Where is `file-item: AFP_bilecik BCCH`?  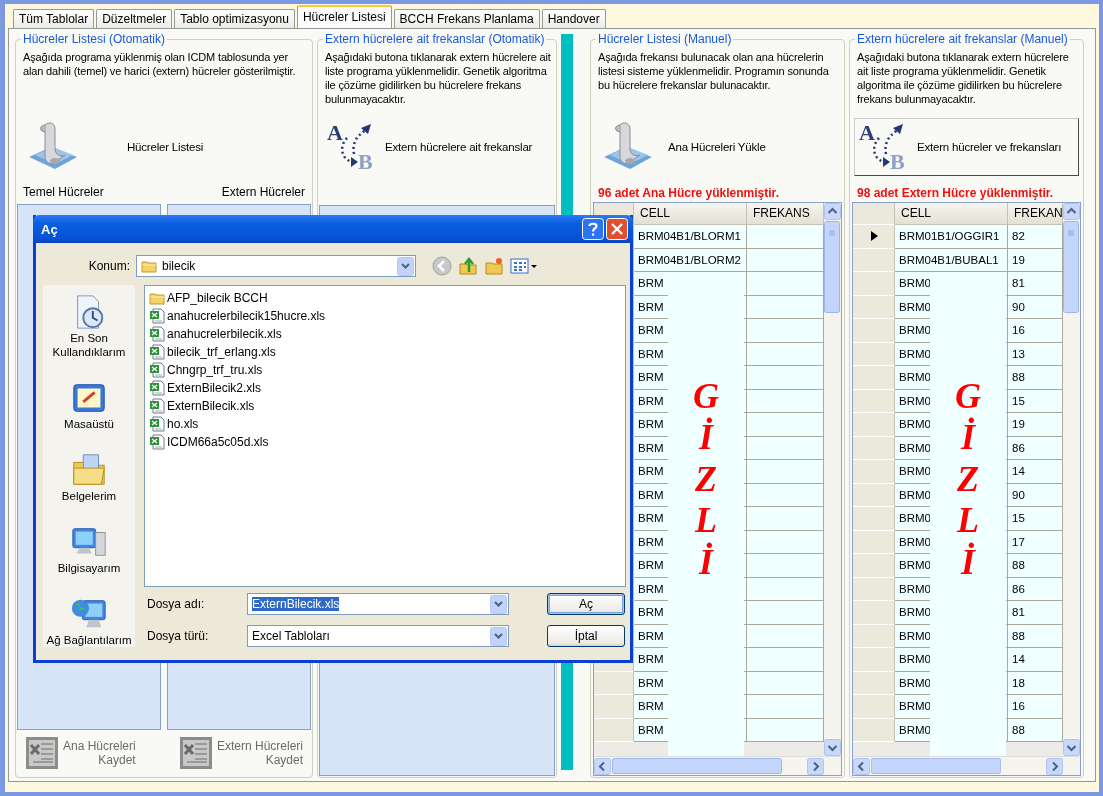
file-item: AFP_bilecik BCCH is located at coordinates (385, 298).